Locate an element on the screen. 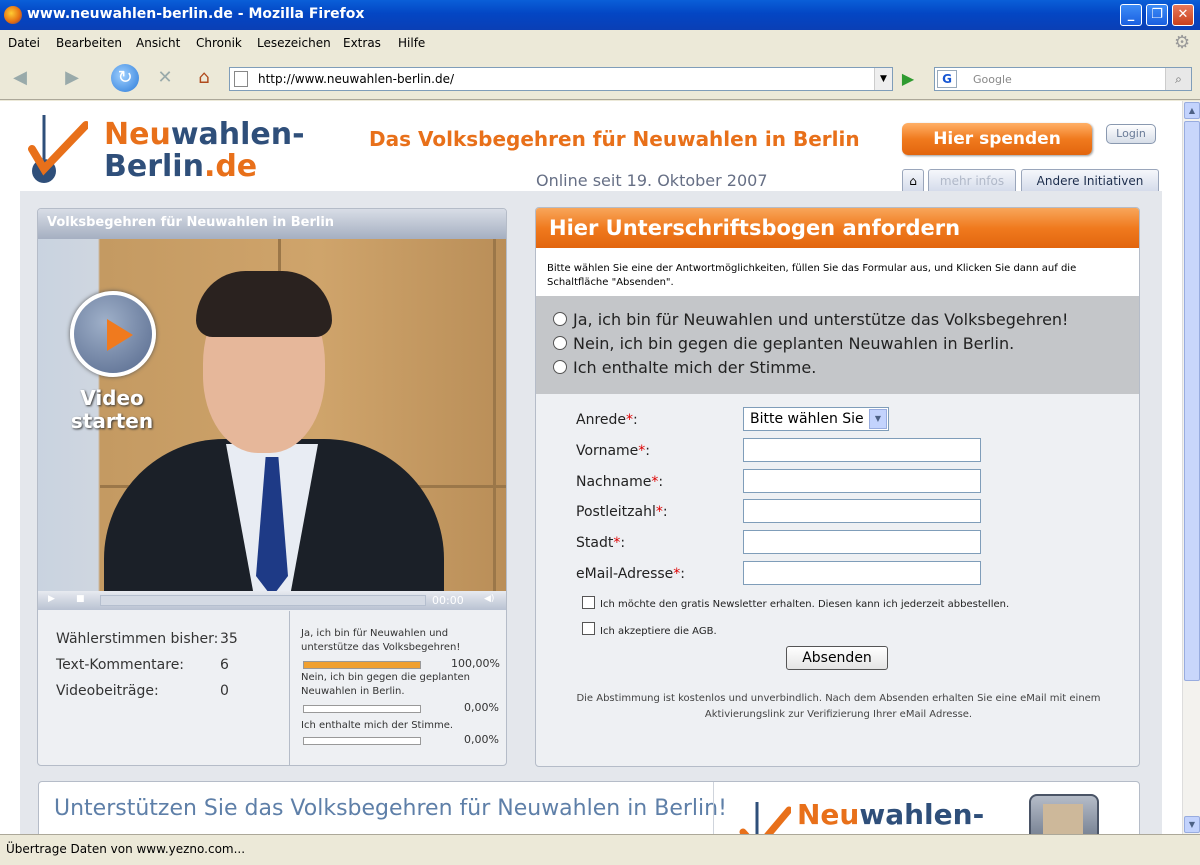  menu-bearbeiten: Bearbeiten is located at coordinates (89, 43).